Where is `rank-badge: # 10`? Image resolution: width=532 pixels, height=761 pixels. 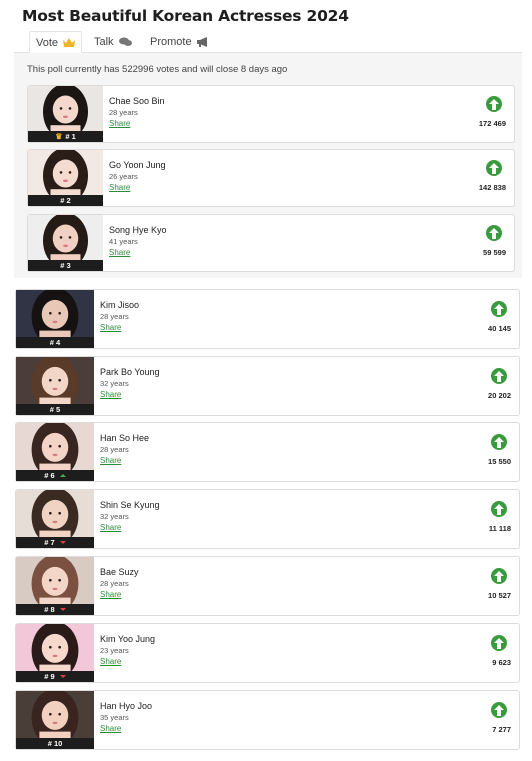 rank-badge: # 10 is located at coordinates (55, 743).